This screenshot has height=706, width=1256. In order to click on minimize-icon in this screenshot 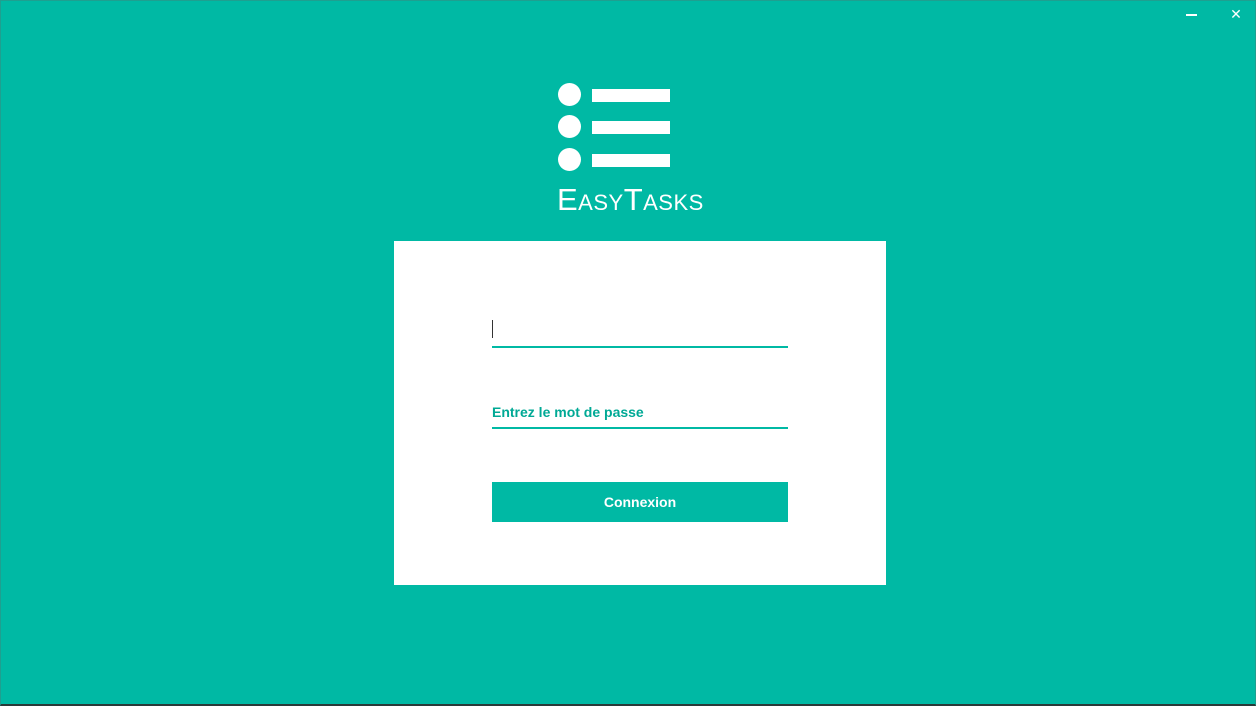, I will do `click(1191, 15)`.